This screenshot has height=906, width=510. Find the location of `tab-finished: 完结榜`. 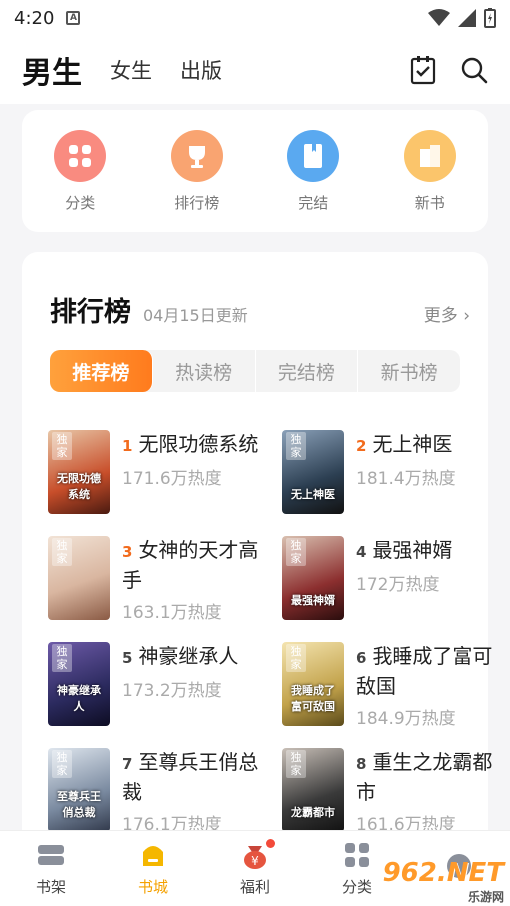

tab-finished: 完结榜 is located at coordinates (307, 371).